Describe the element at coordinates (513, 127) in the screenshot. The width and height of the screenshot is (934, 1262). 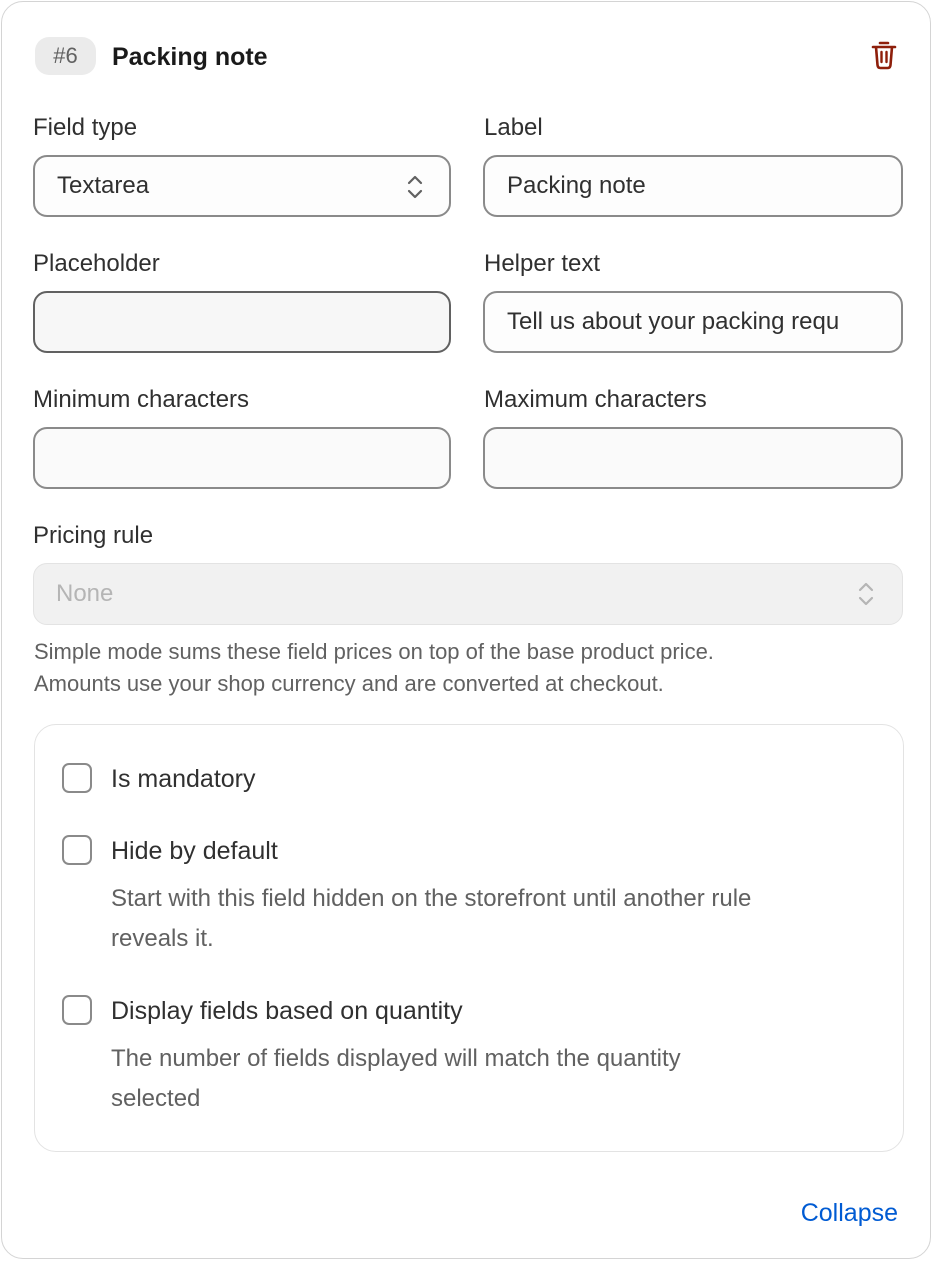
I see `label-field-label: Label` at that location.